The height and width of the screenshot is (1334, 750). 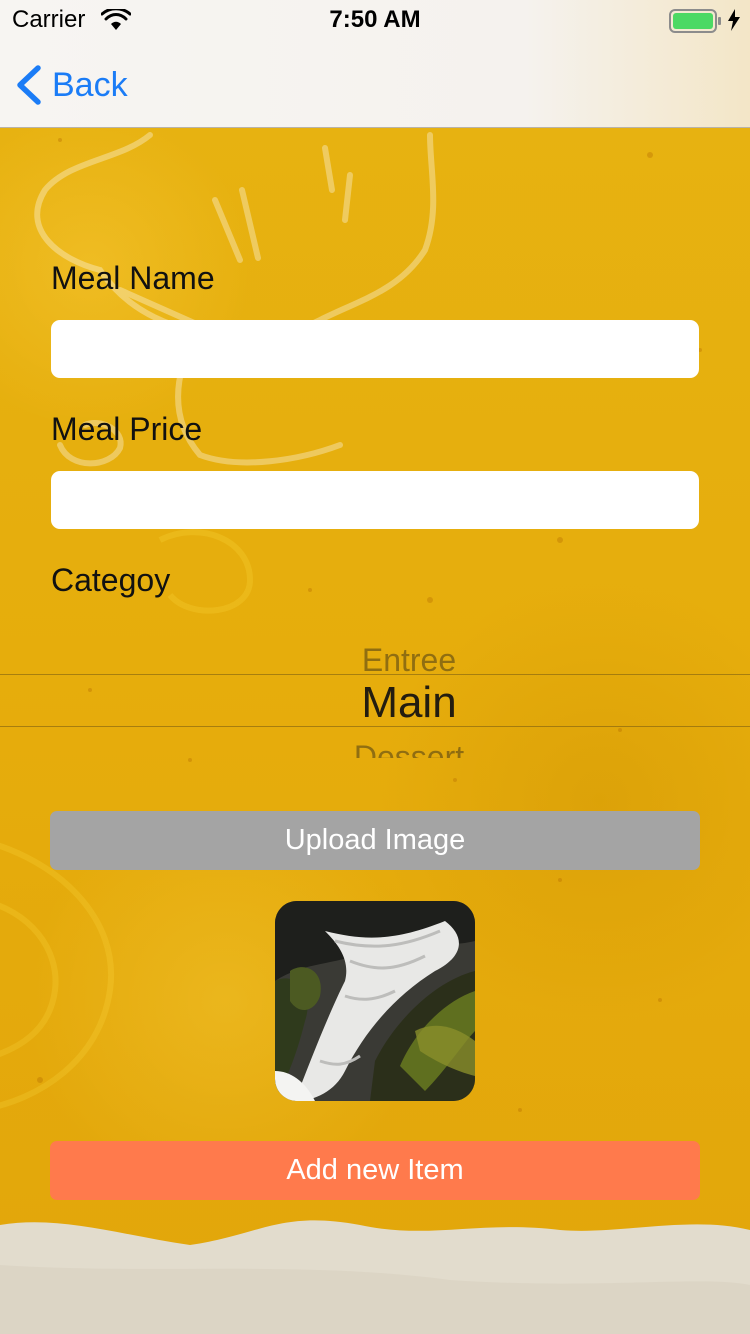 I want to click on navigation-bar: Carrier 7:50 AM Back, so click(x=375, y=64).